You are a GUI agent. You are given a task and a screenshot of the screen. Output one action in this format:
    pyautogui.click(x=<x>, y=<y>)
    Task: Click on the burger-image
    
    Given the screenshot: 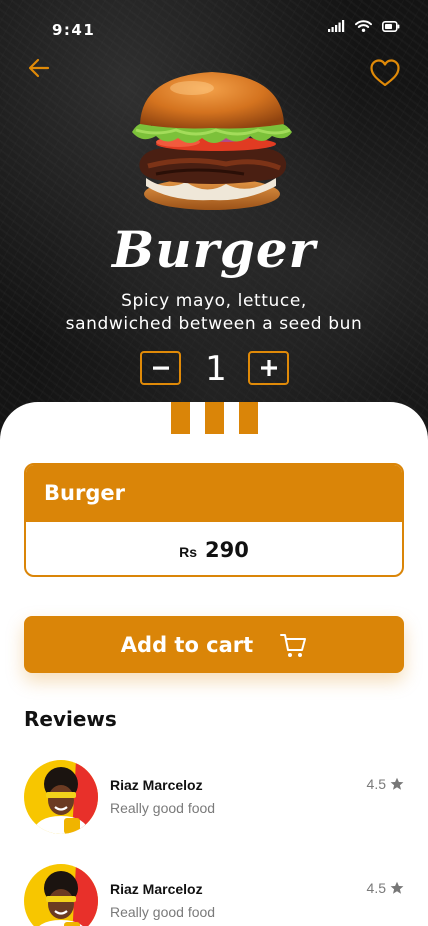 What is the action you would take?
    pyautogui.click(x=212, y=141)
    